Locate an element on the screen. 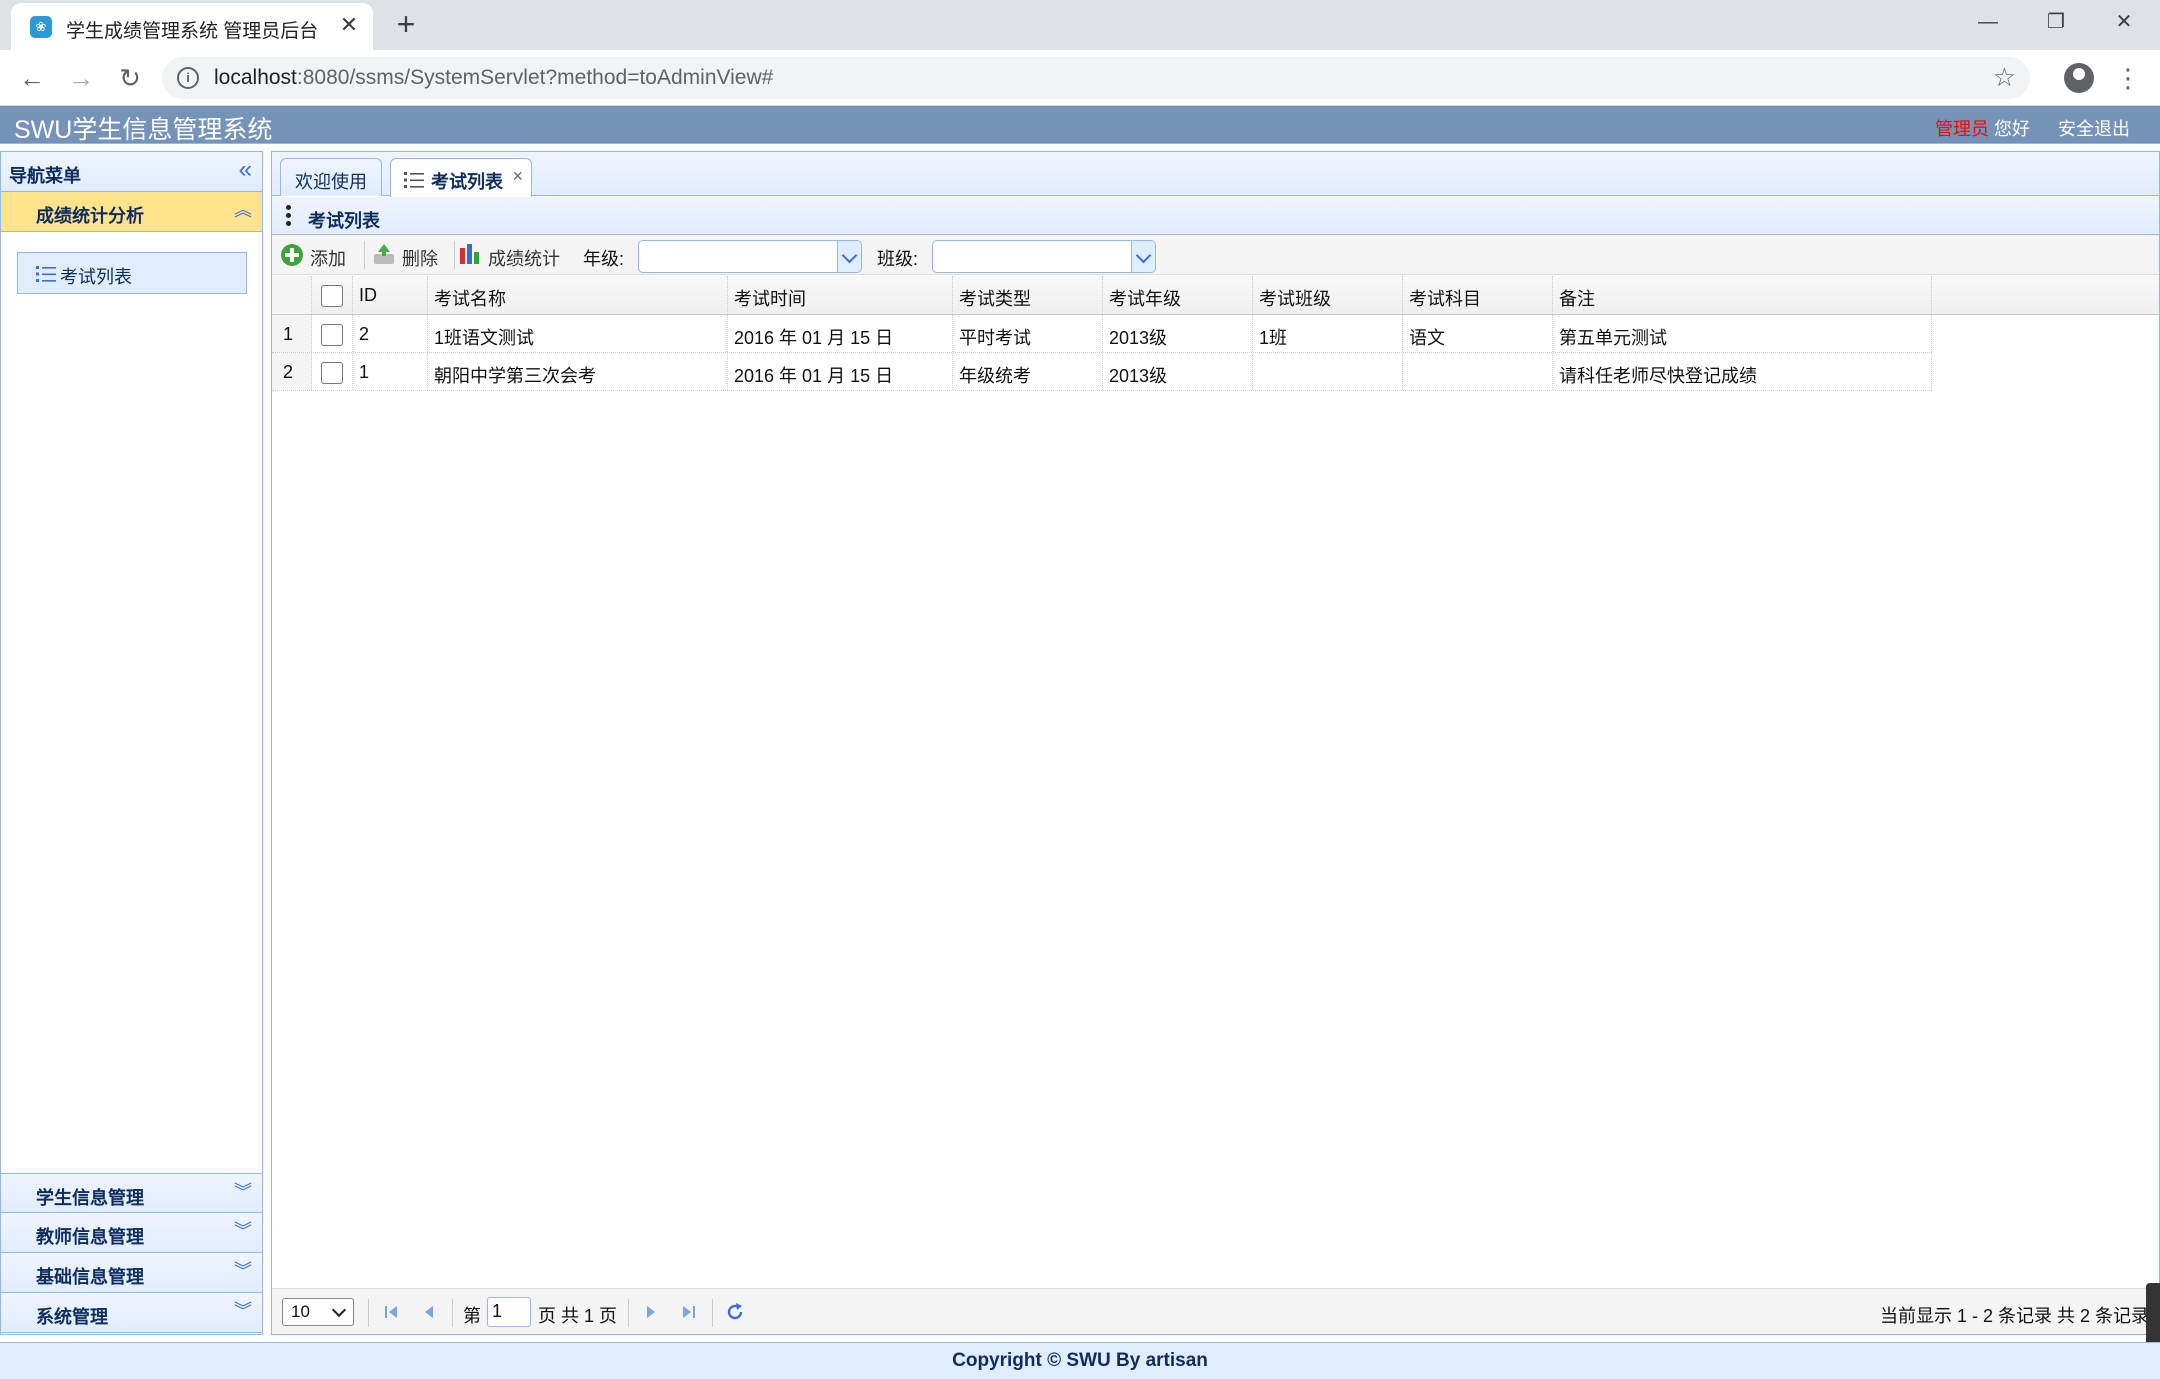  select-all-checkbox is located at coordinates (332, 296).